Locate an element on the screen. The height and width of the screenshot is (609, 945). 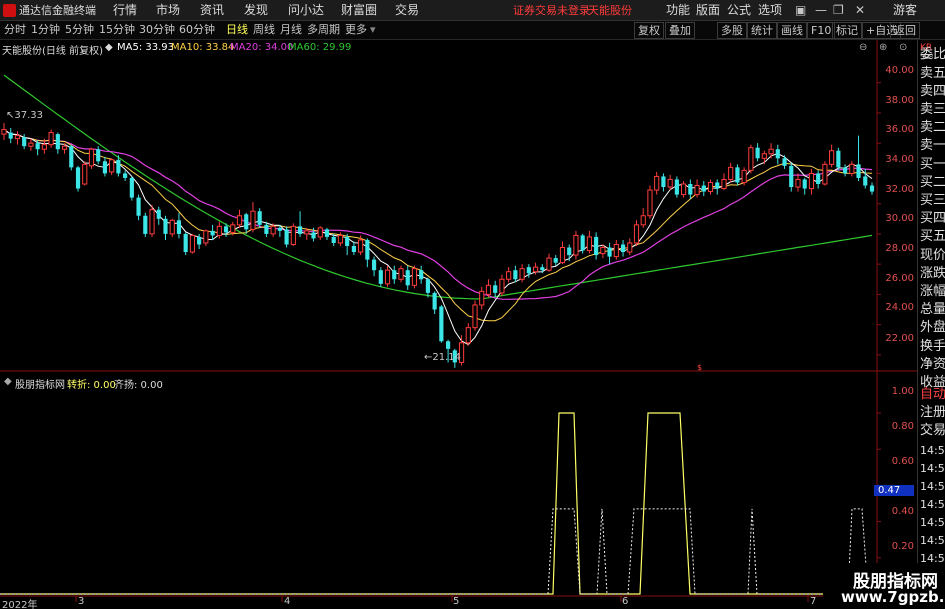
stock-notice: 天能股份 is located at coordinates (610, 10).